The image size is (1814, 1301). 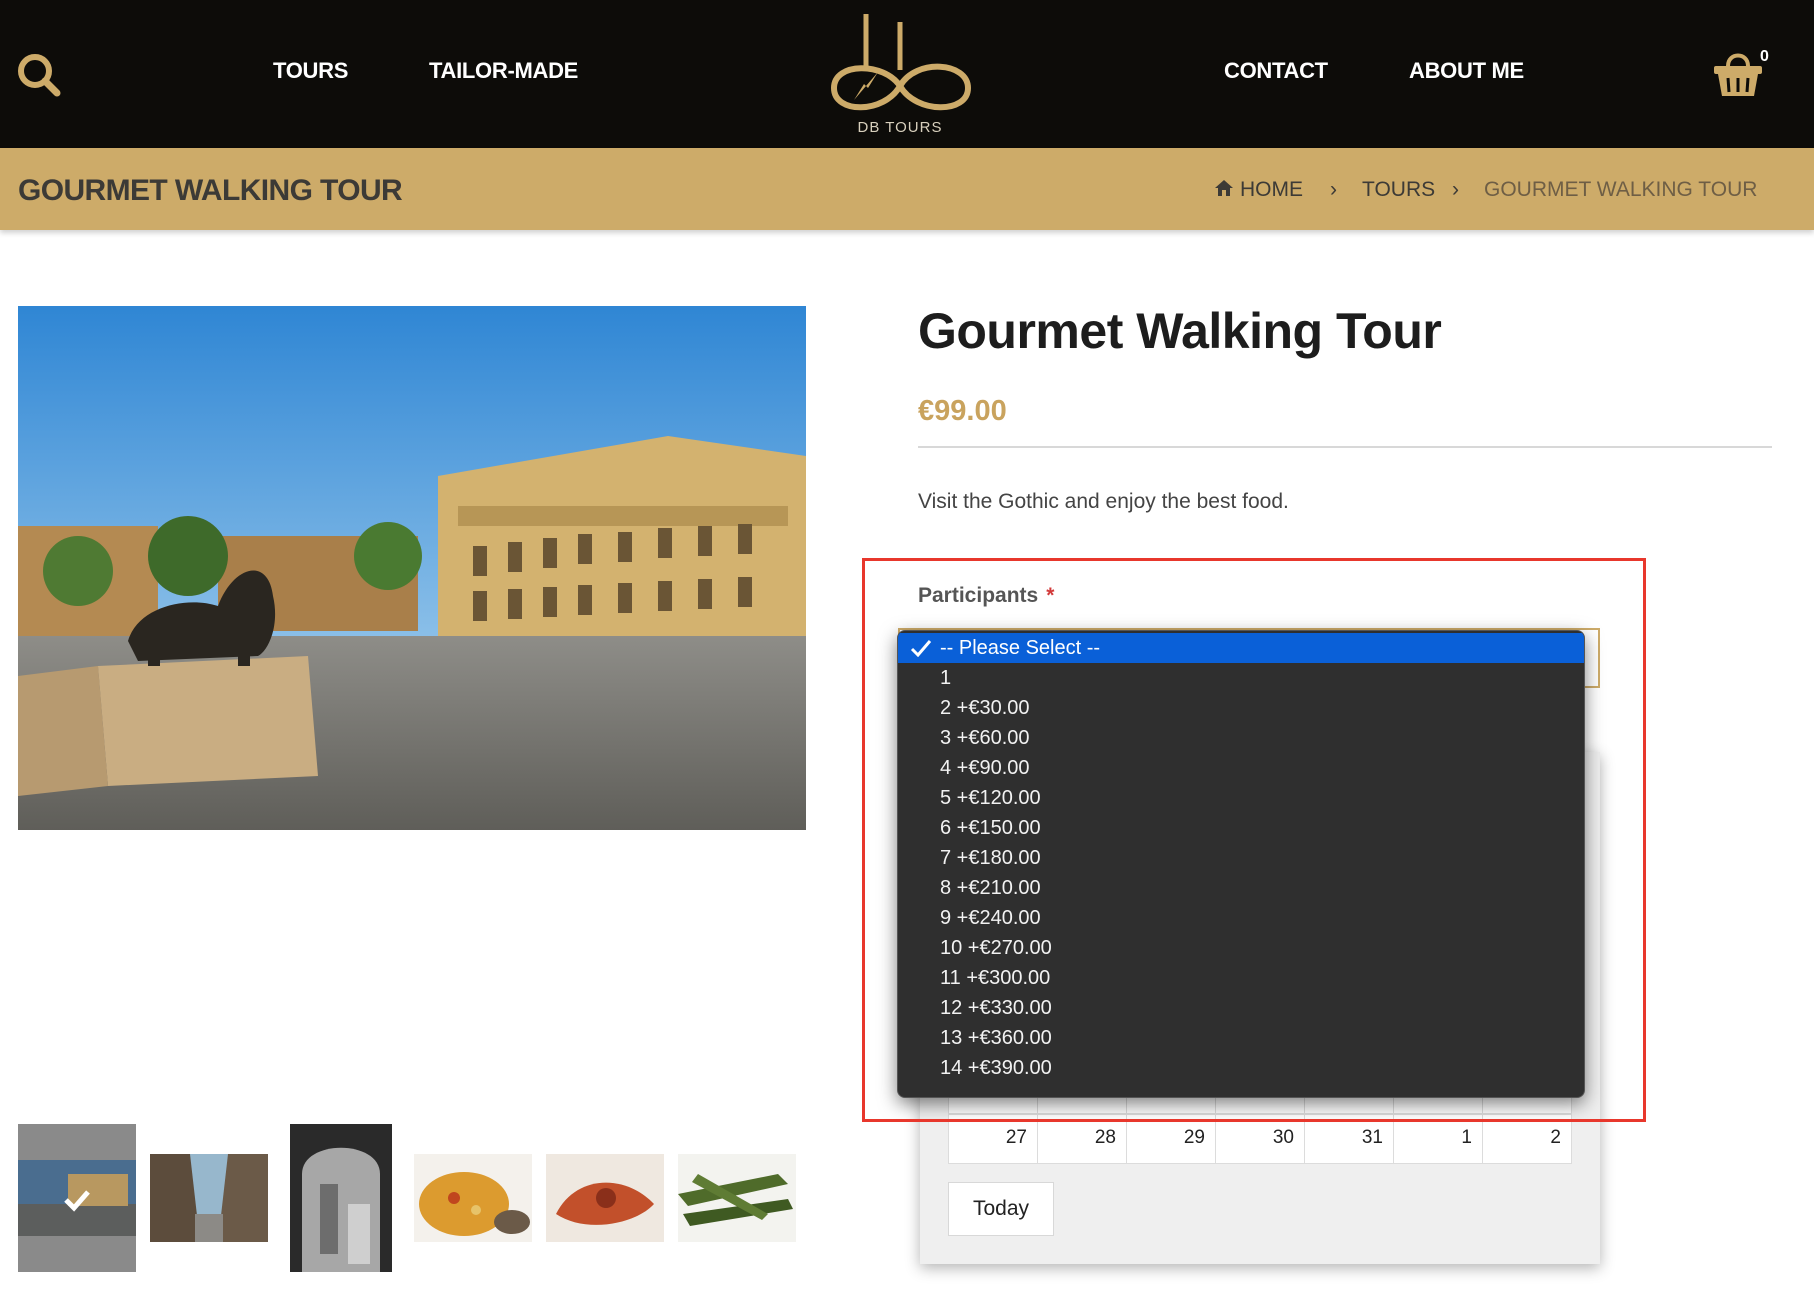 What do you see at coordinates (985, 768) in the screenshot?
I see `participants-option-label: 4 +€90.00` at bounding box center [985, 768].